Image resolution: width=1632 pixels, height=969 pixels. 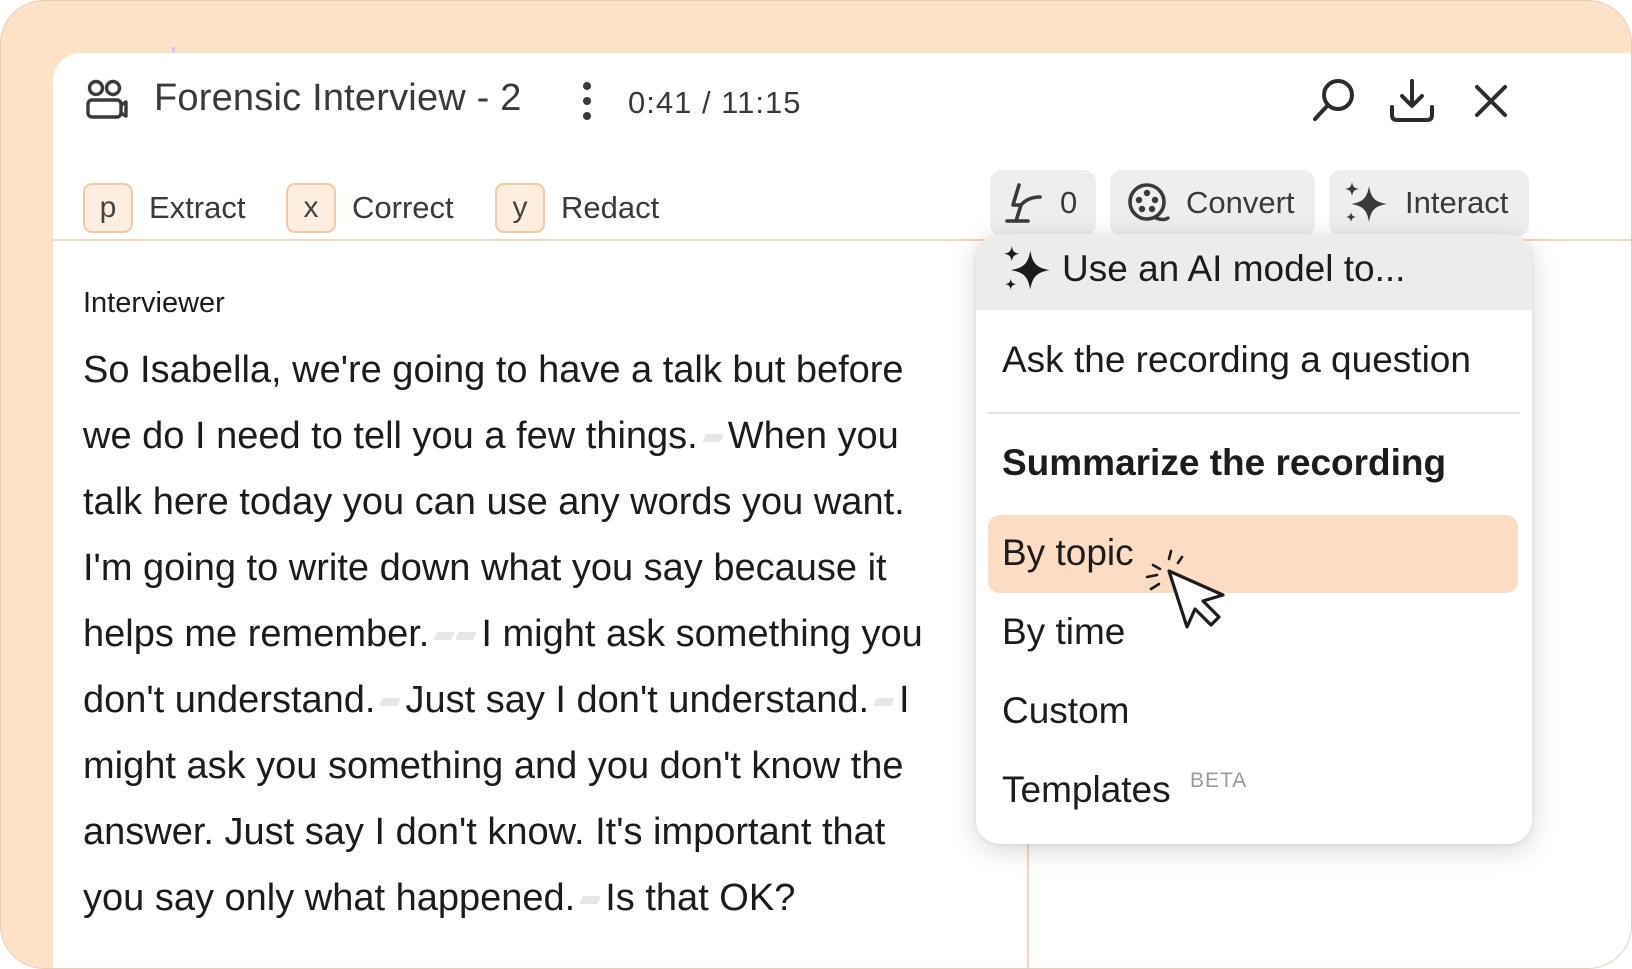 I want to click on page-title: Forensic Interview - 2, so click(x=338, y=98).